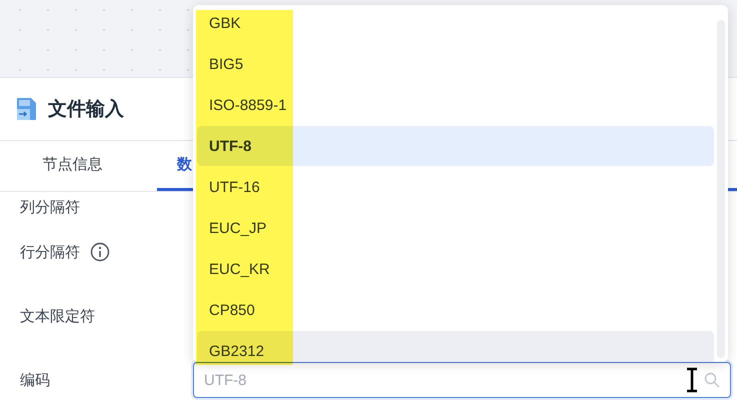 This screenshot has height=416, width=737. Describe the element at coordinates (50, 207) in the screenshot. I see `field-label: 列分隔符` at that location.